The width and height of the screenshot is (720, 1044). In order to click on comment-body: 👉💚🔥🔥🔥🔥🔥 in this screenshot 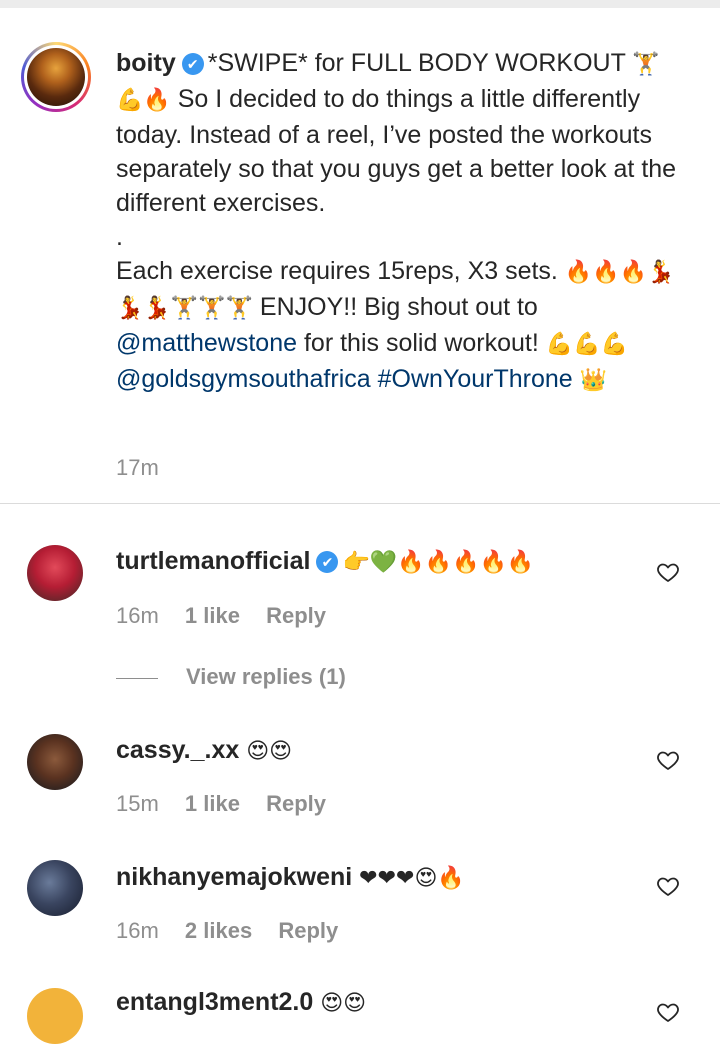, I will do `click(438, 562)`.